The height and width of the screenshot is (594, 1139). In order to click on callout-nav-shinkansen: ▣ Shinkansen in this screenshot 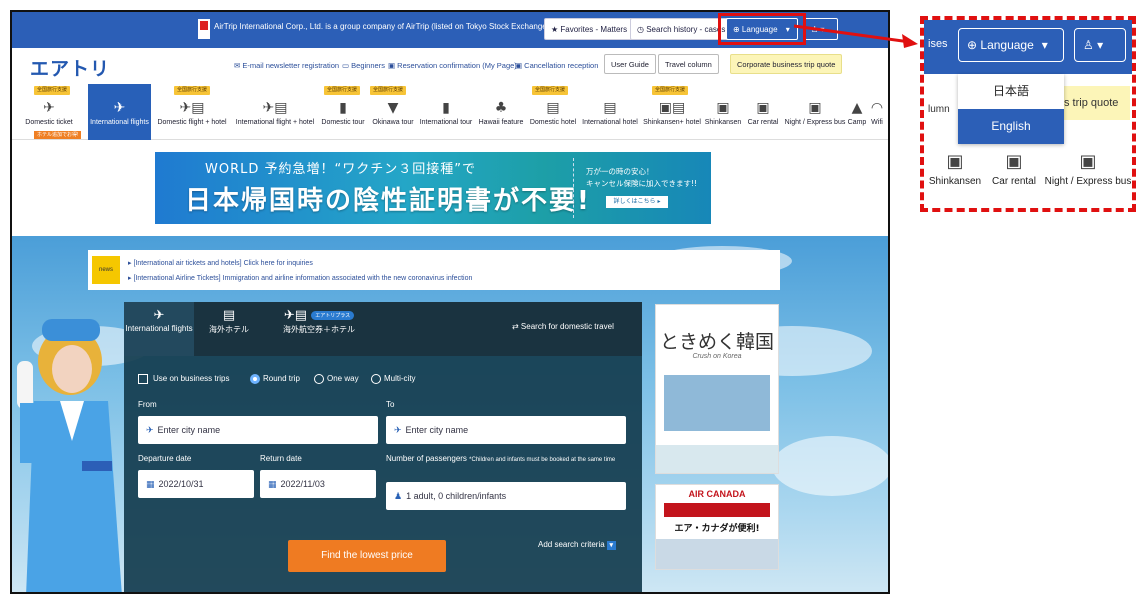, I will do `click(955, 167)`.